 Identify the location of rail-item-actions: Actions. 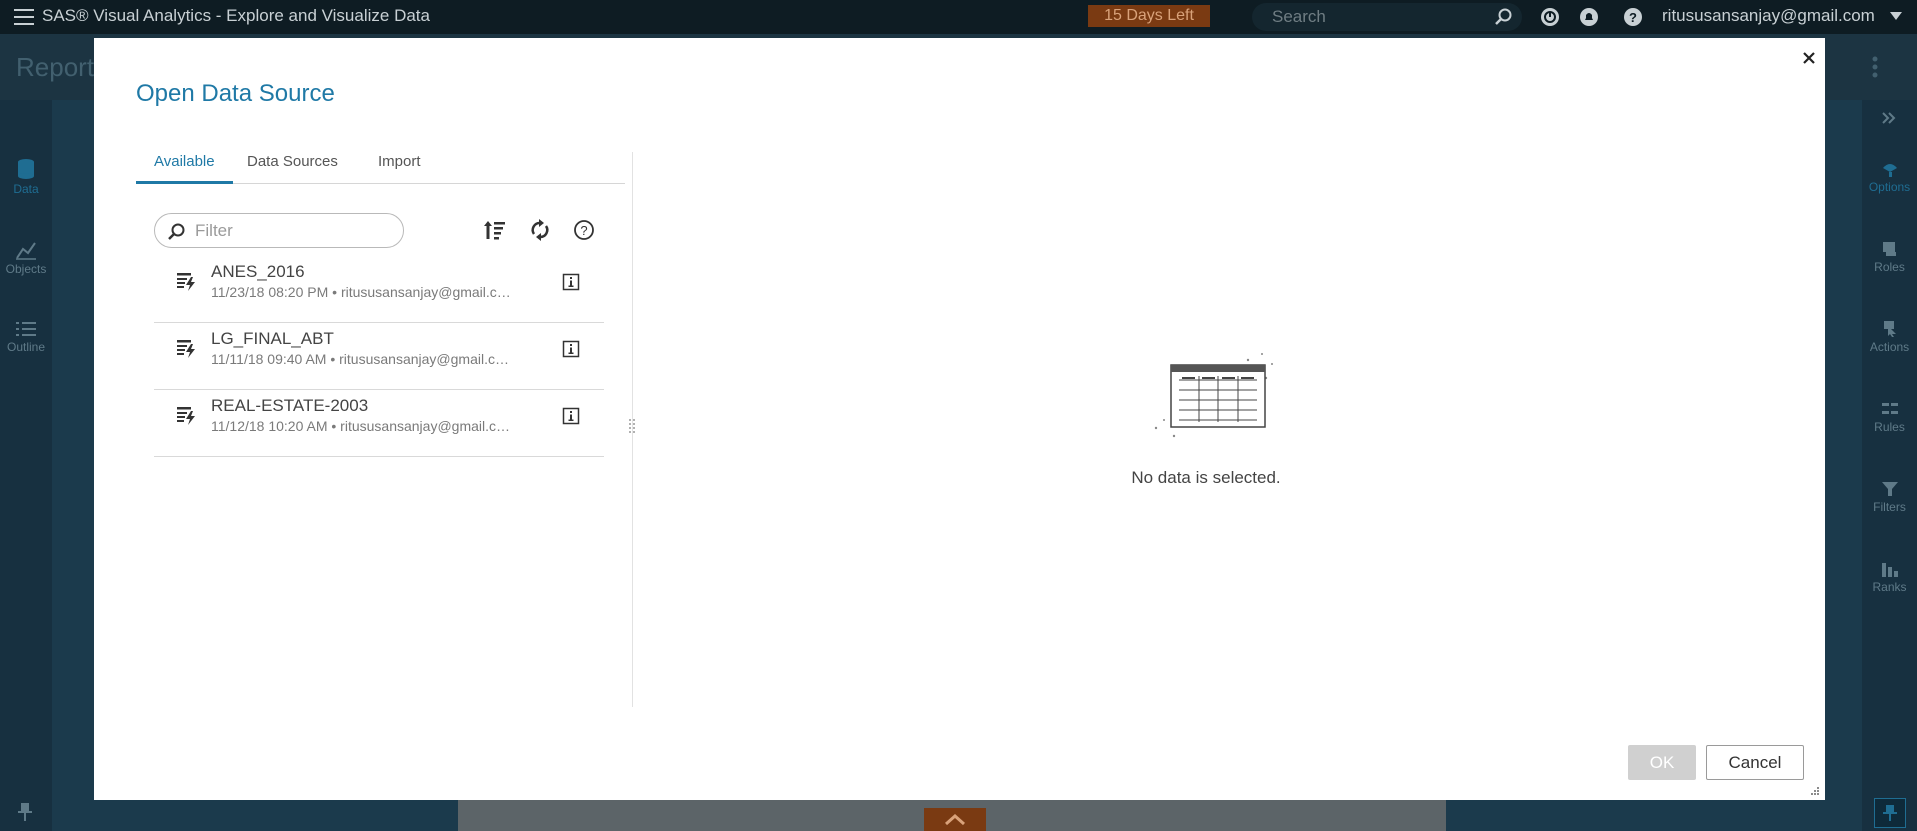
(1889, 337).